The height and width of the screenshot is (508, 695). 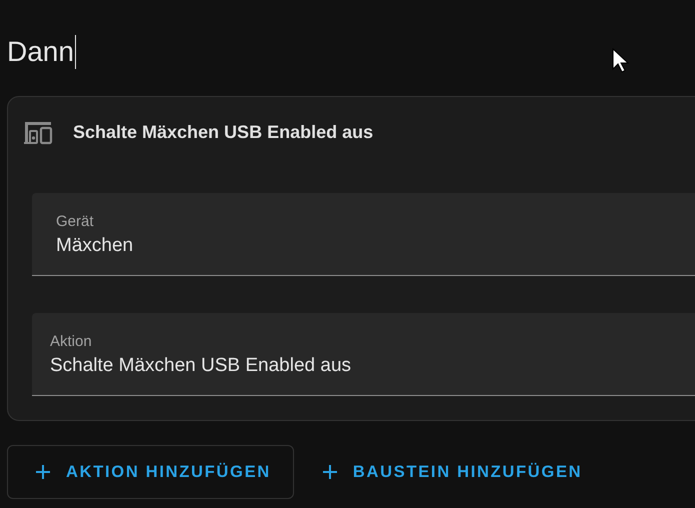 What do you see at coordinates (38, 132) in the screenshot?
I see `devices-icon` at bounding box center [38, 132].